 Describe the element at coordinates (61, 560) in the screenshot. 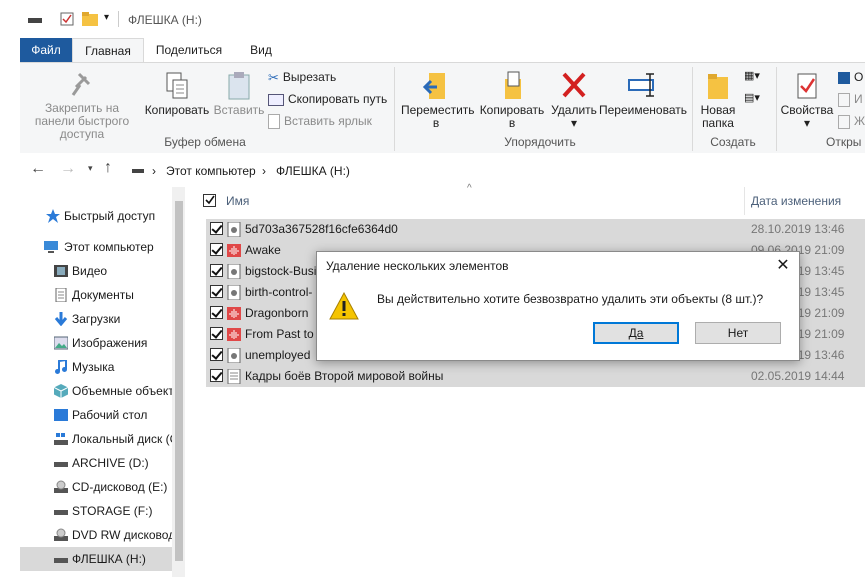

I see `usb-drive-icon` at that location.